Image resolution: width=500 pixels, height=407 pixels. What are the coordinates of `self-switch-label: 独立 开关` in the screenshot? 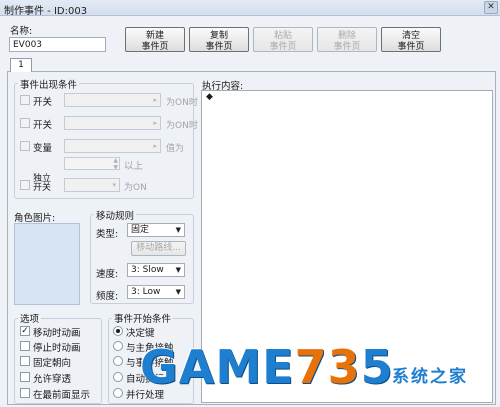 It's located at (42, 184).